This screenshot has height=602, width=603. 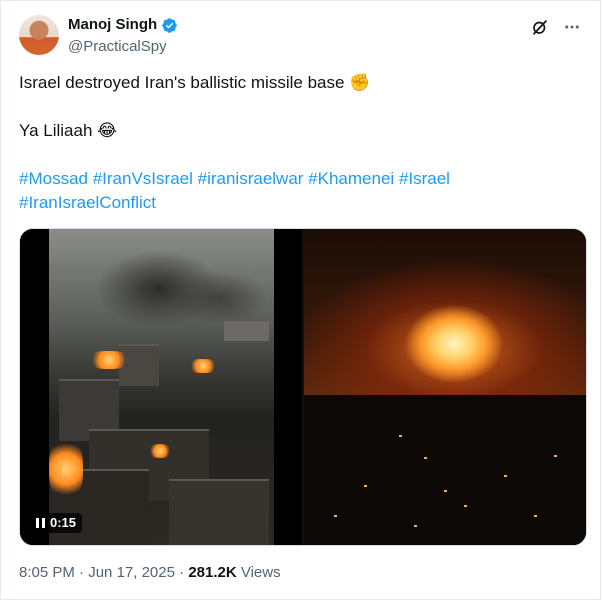 I want to click on grok-icon, so click(x=540, y=27).